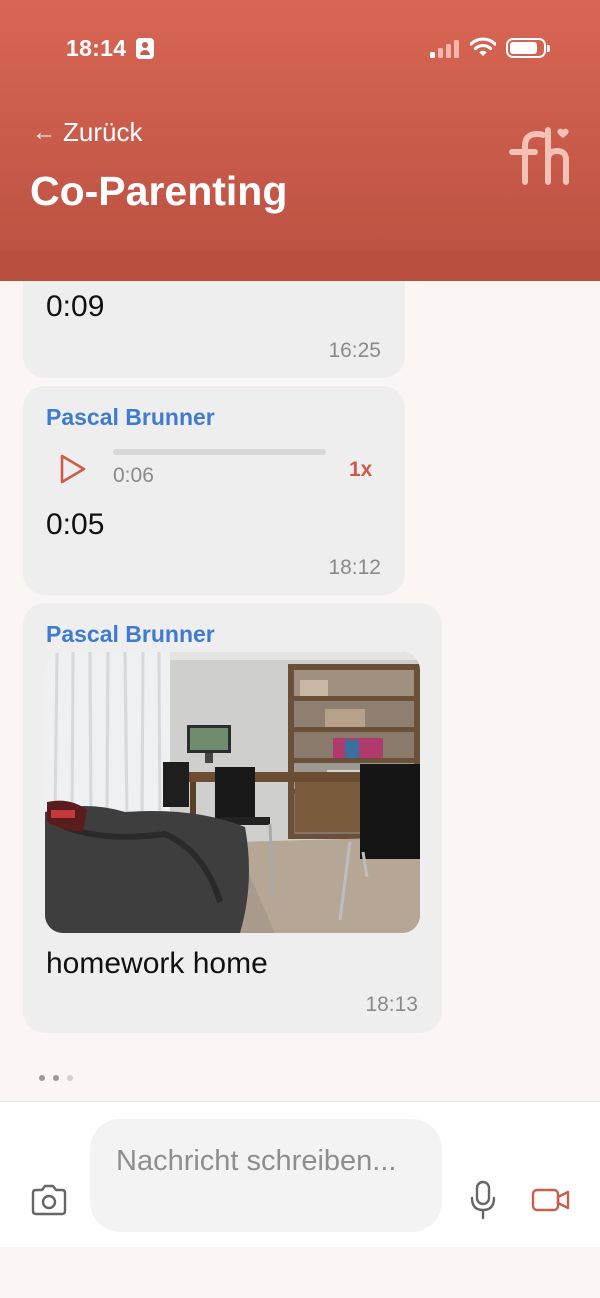 The image size is (600, 1298). What do you see at coordinates (49, 1200) in the screenshot?
I see `camera-icon` at bounding box center [49, 1200].